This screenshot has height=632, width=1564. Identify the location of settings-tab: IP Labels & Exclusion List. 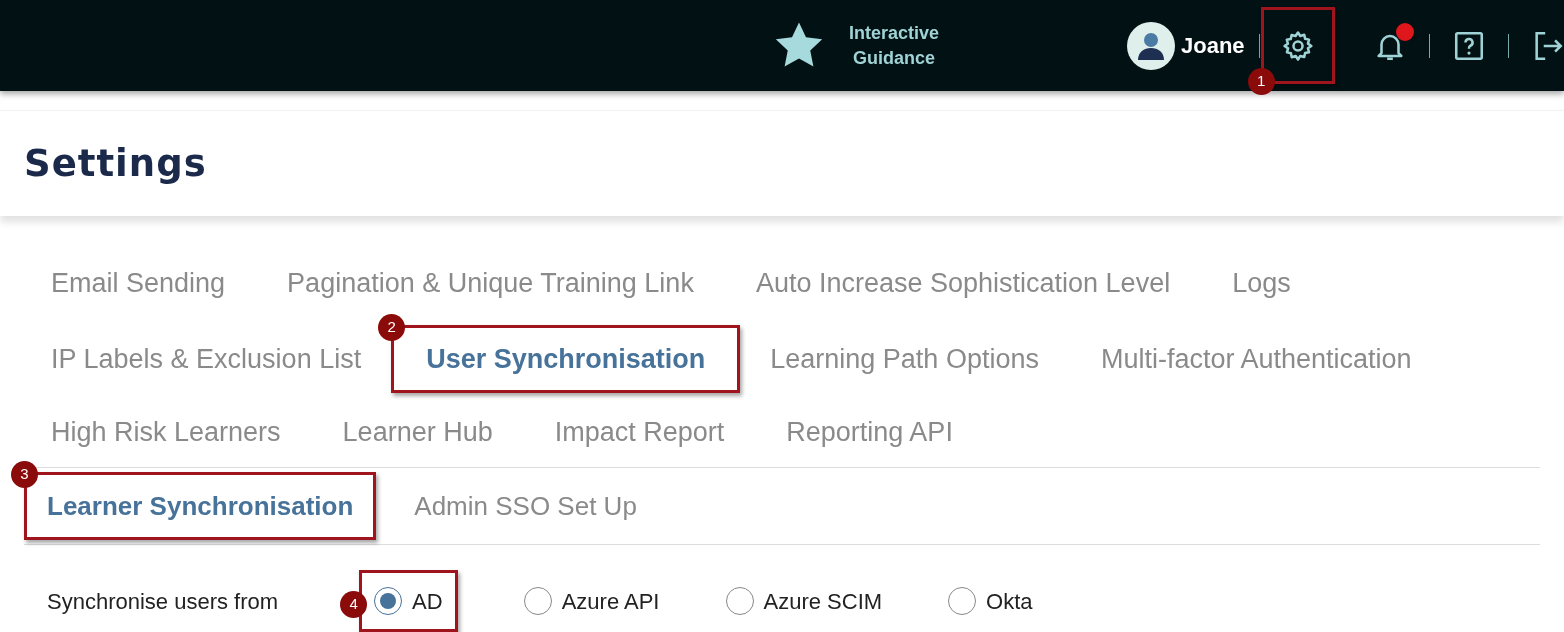
(206, 359).